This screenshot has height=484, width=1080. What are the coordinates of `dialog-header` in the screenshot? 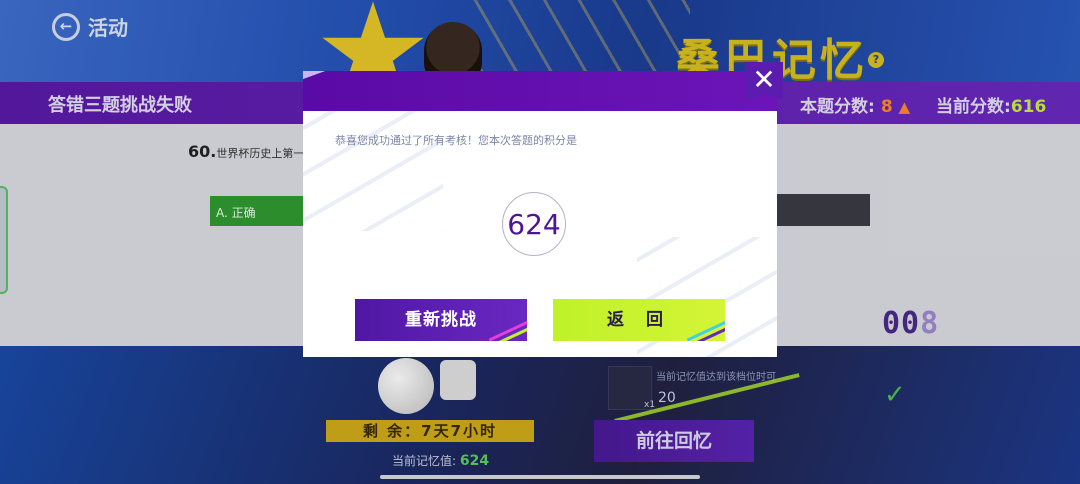 It's located at (540, 91).